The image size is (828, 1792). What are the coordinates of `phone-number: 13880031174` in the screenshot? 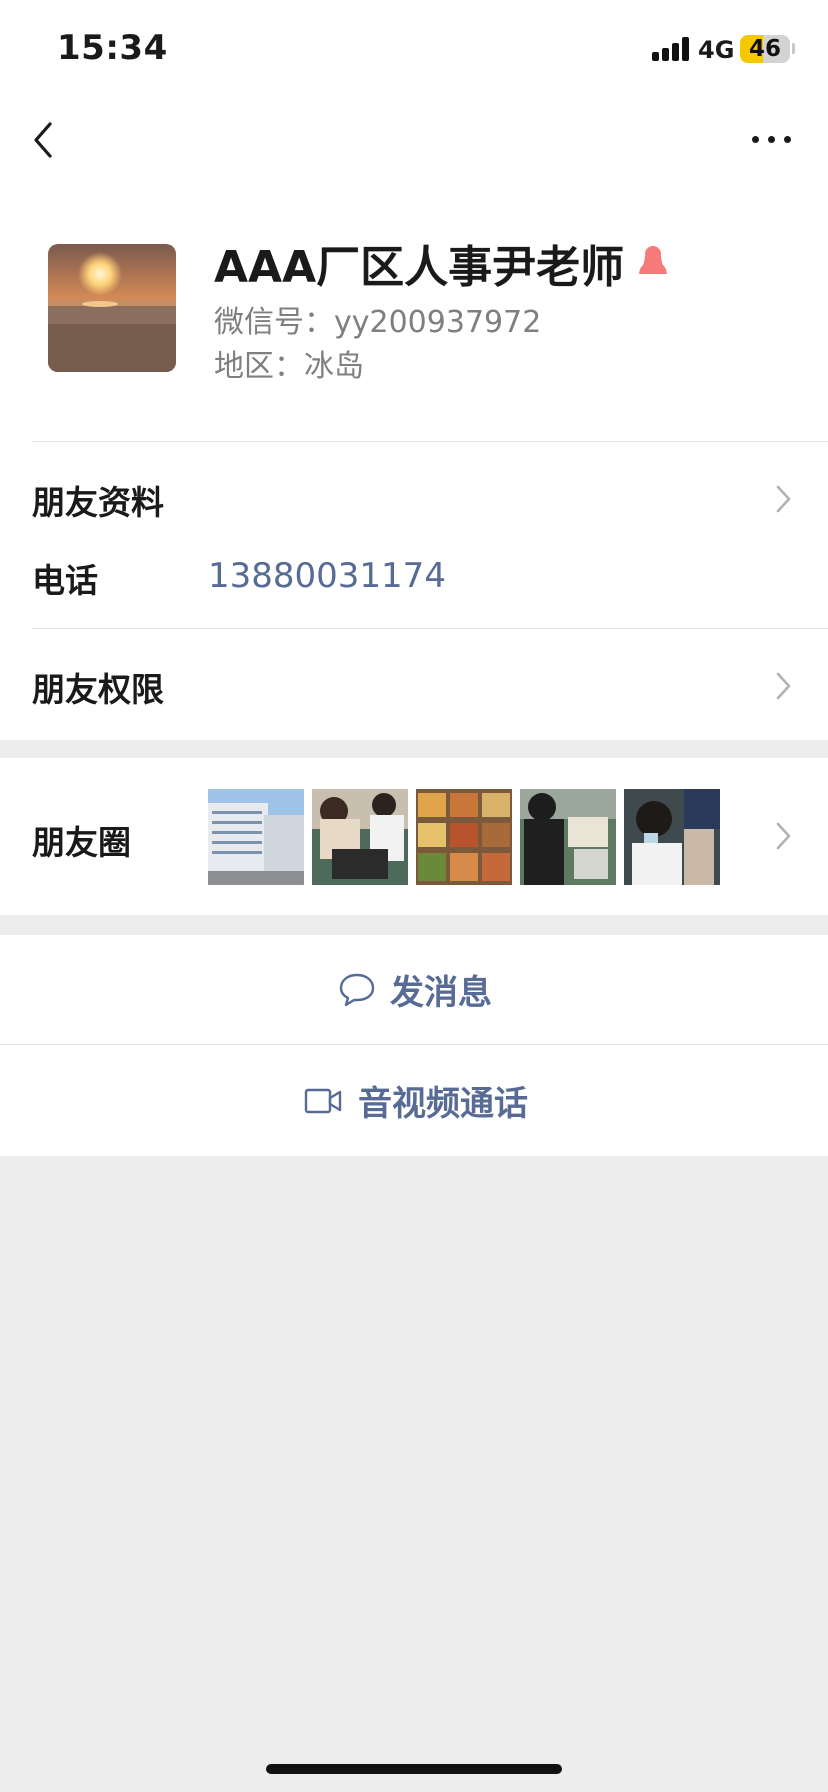 It's located at (327, 576).